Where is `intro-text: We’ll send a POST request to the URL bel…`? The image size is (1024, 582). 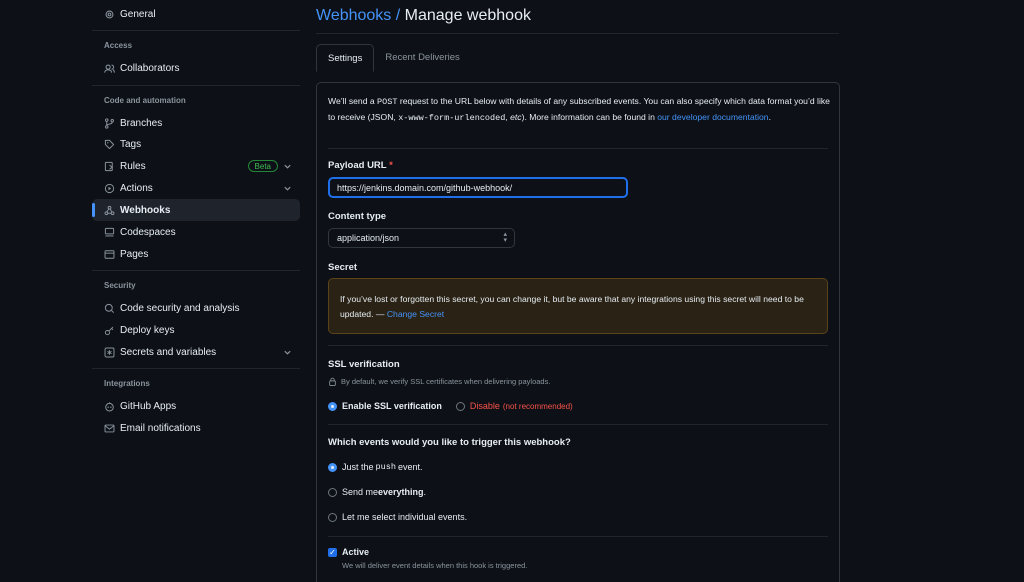 intro-text: We’ll send a POST request to the URL bel… is located at coordinates (579, 109).